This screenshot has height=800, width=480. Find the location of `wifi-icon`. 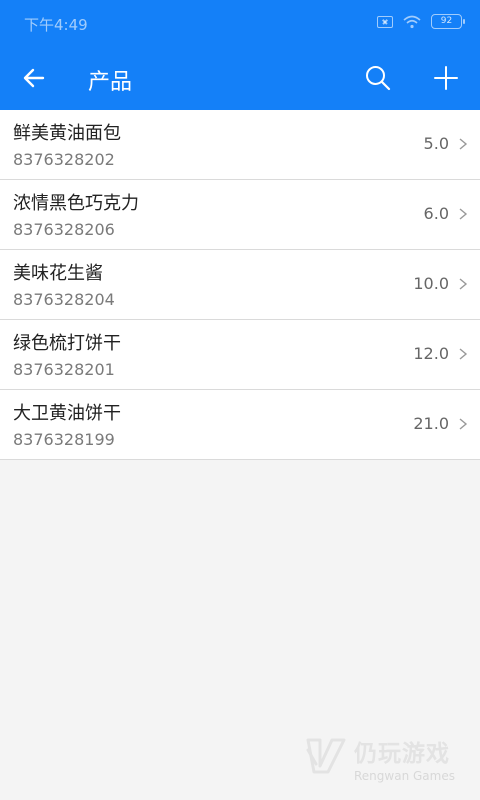

wifi-icon is located at coordinates (412, 21).